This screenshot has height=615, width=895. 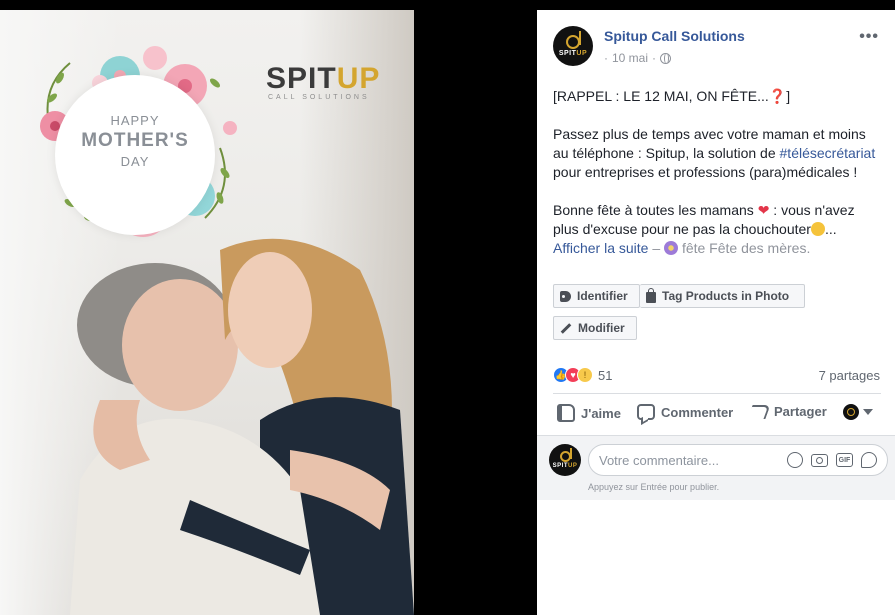 I want to click on page-mini-avatar, so click(x=851, y=412).